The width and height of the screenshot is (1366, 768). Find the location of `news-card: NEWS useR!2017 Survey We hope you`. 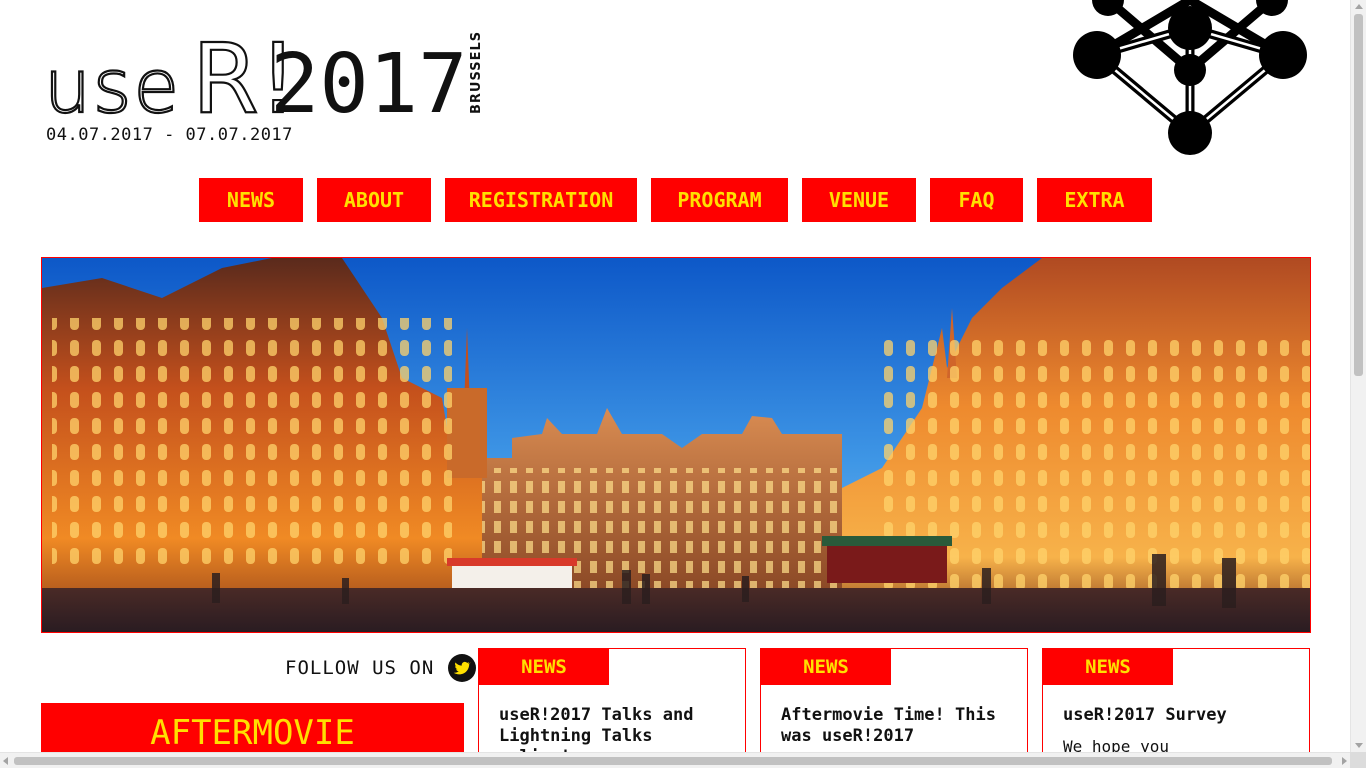

news-card: NEWS useR!2017 Survey We hope you is located at coordinates (1176, 708).